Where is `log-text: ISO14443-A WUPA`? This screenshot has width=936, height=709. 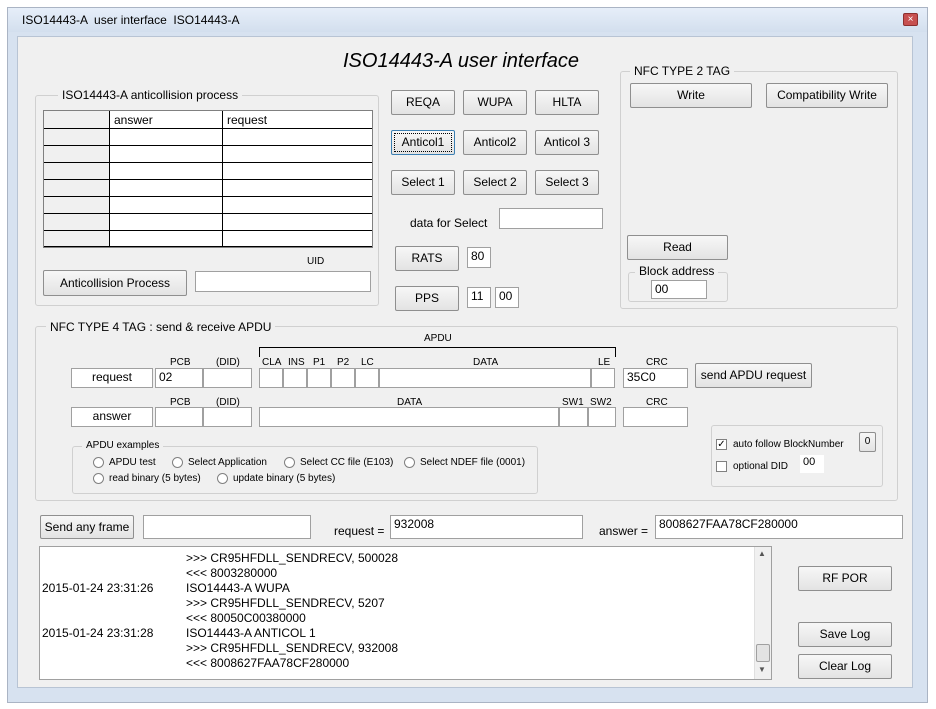 log-text: ISO14443-A WUPA is located at coordinates (238, 588).